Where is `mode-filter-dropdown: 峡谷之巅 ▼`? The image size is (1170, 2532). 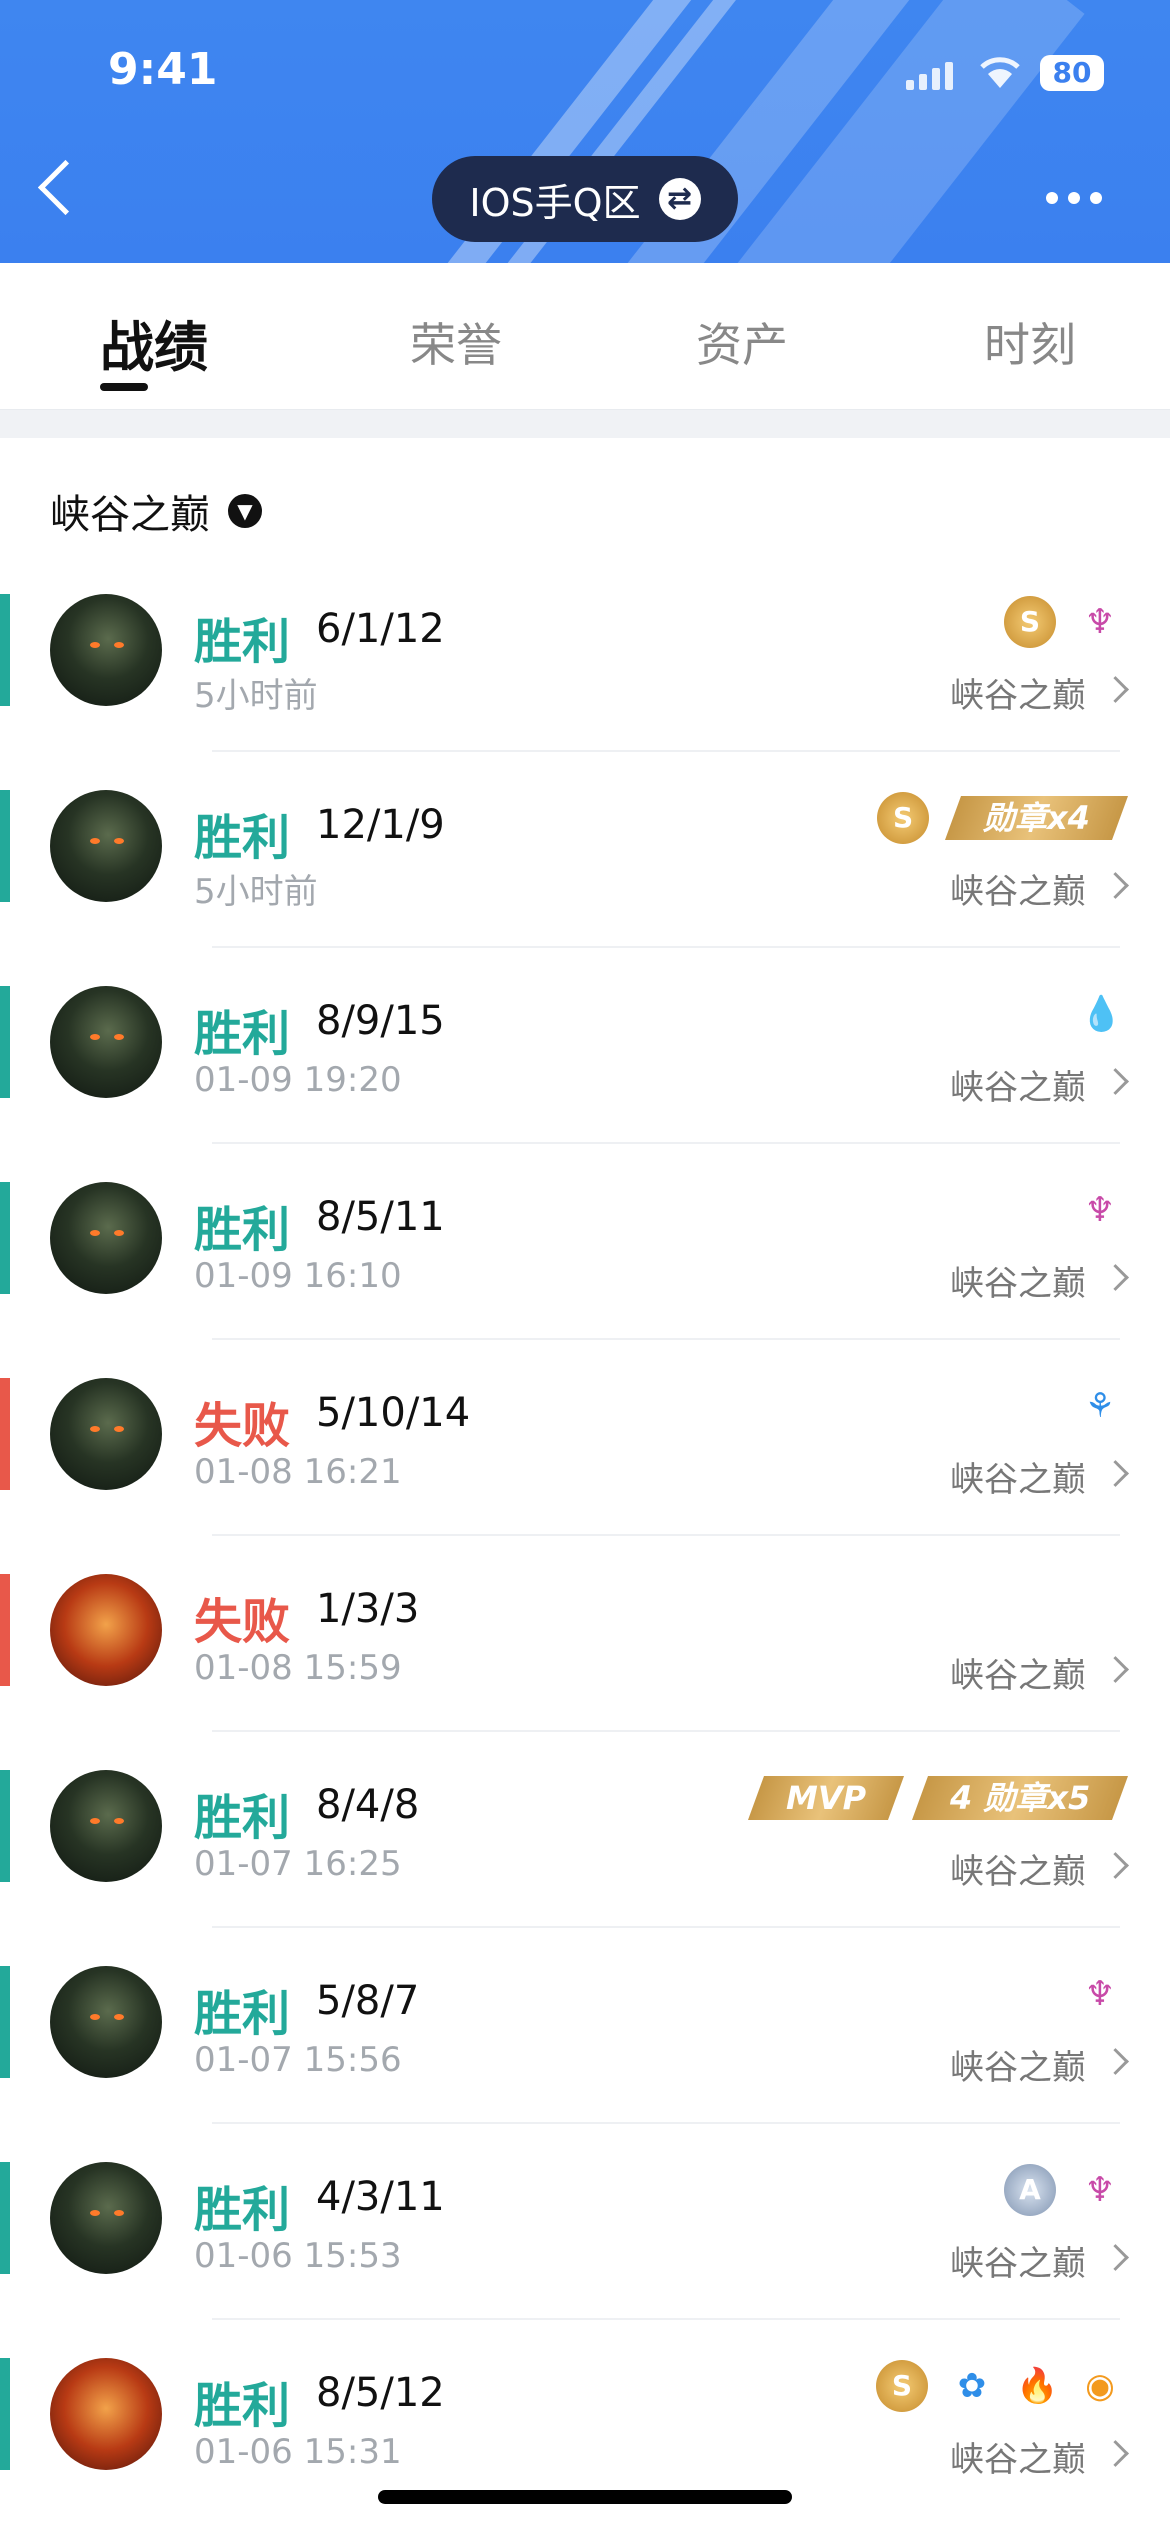 mode-filter-dropdown: 峡谷之巅 ▼ is located at coordinates (156, 511).